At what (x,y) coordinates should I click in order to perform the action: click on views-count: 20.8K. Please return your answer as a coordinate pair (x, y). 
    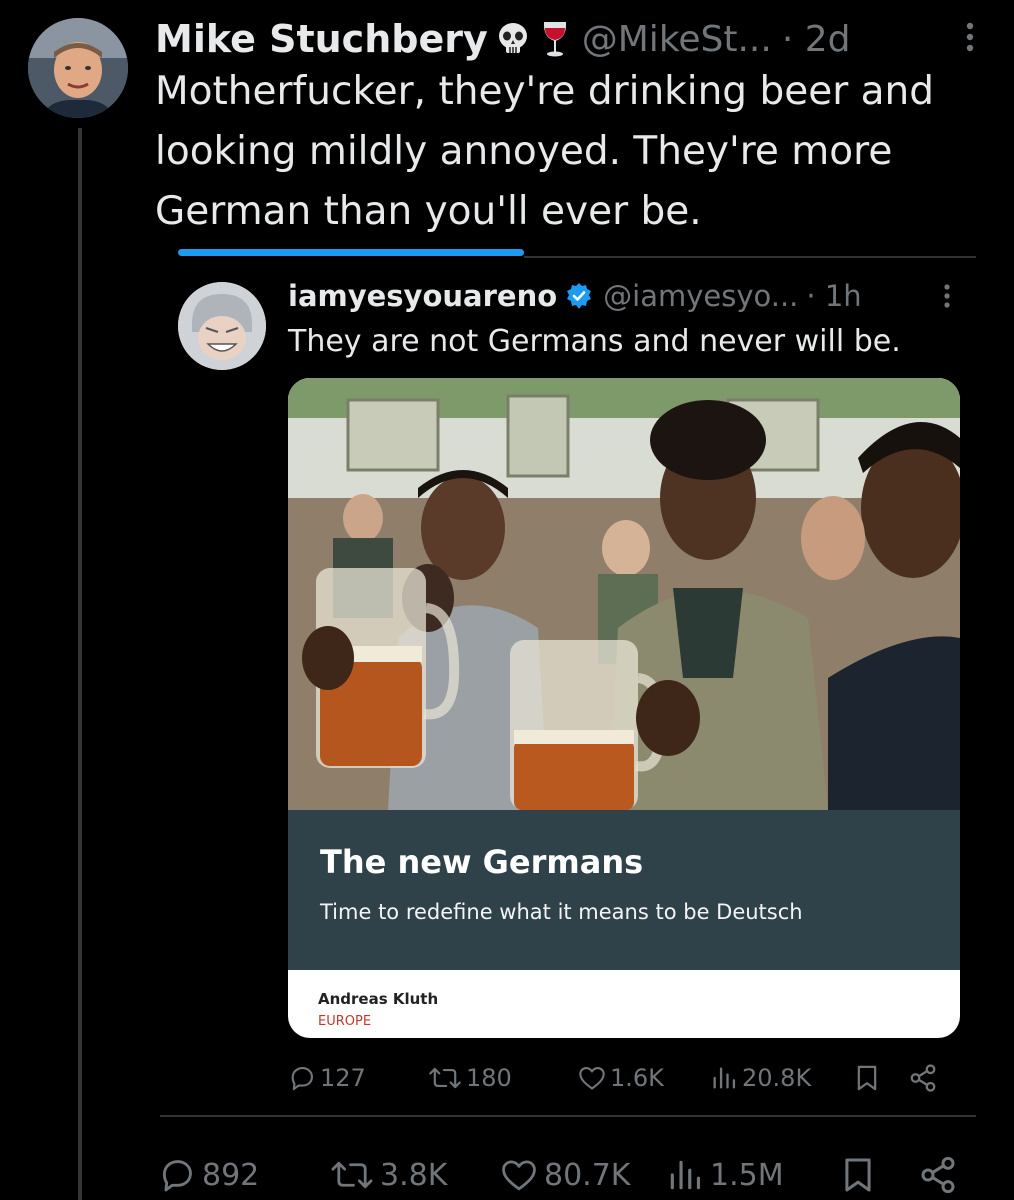
    Looking at the image, I should click on (777, 1078).